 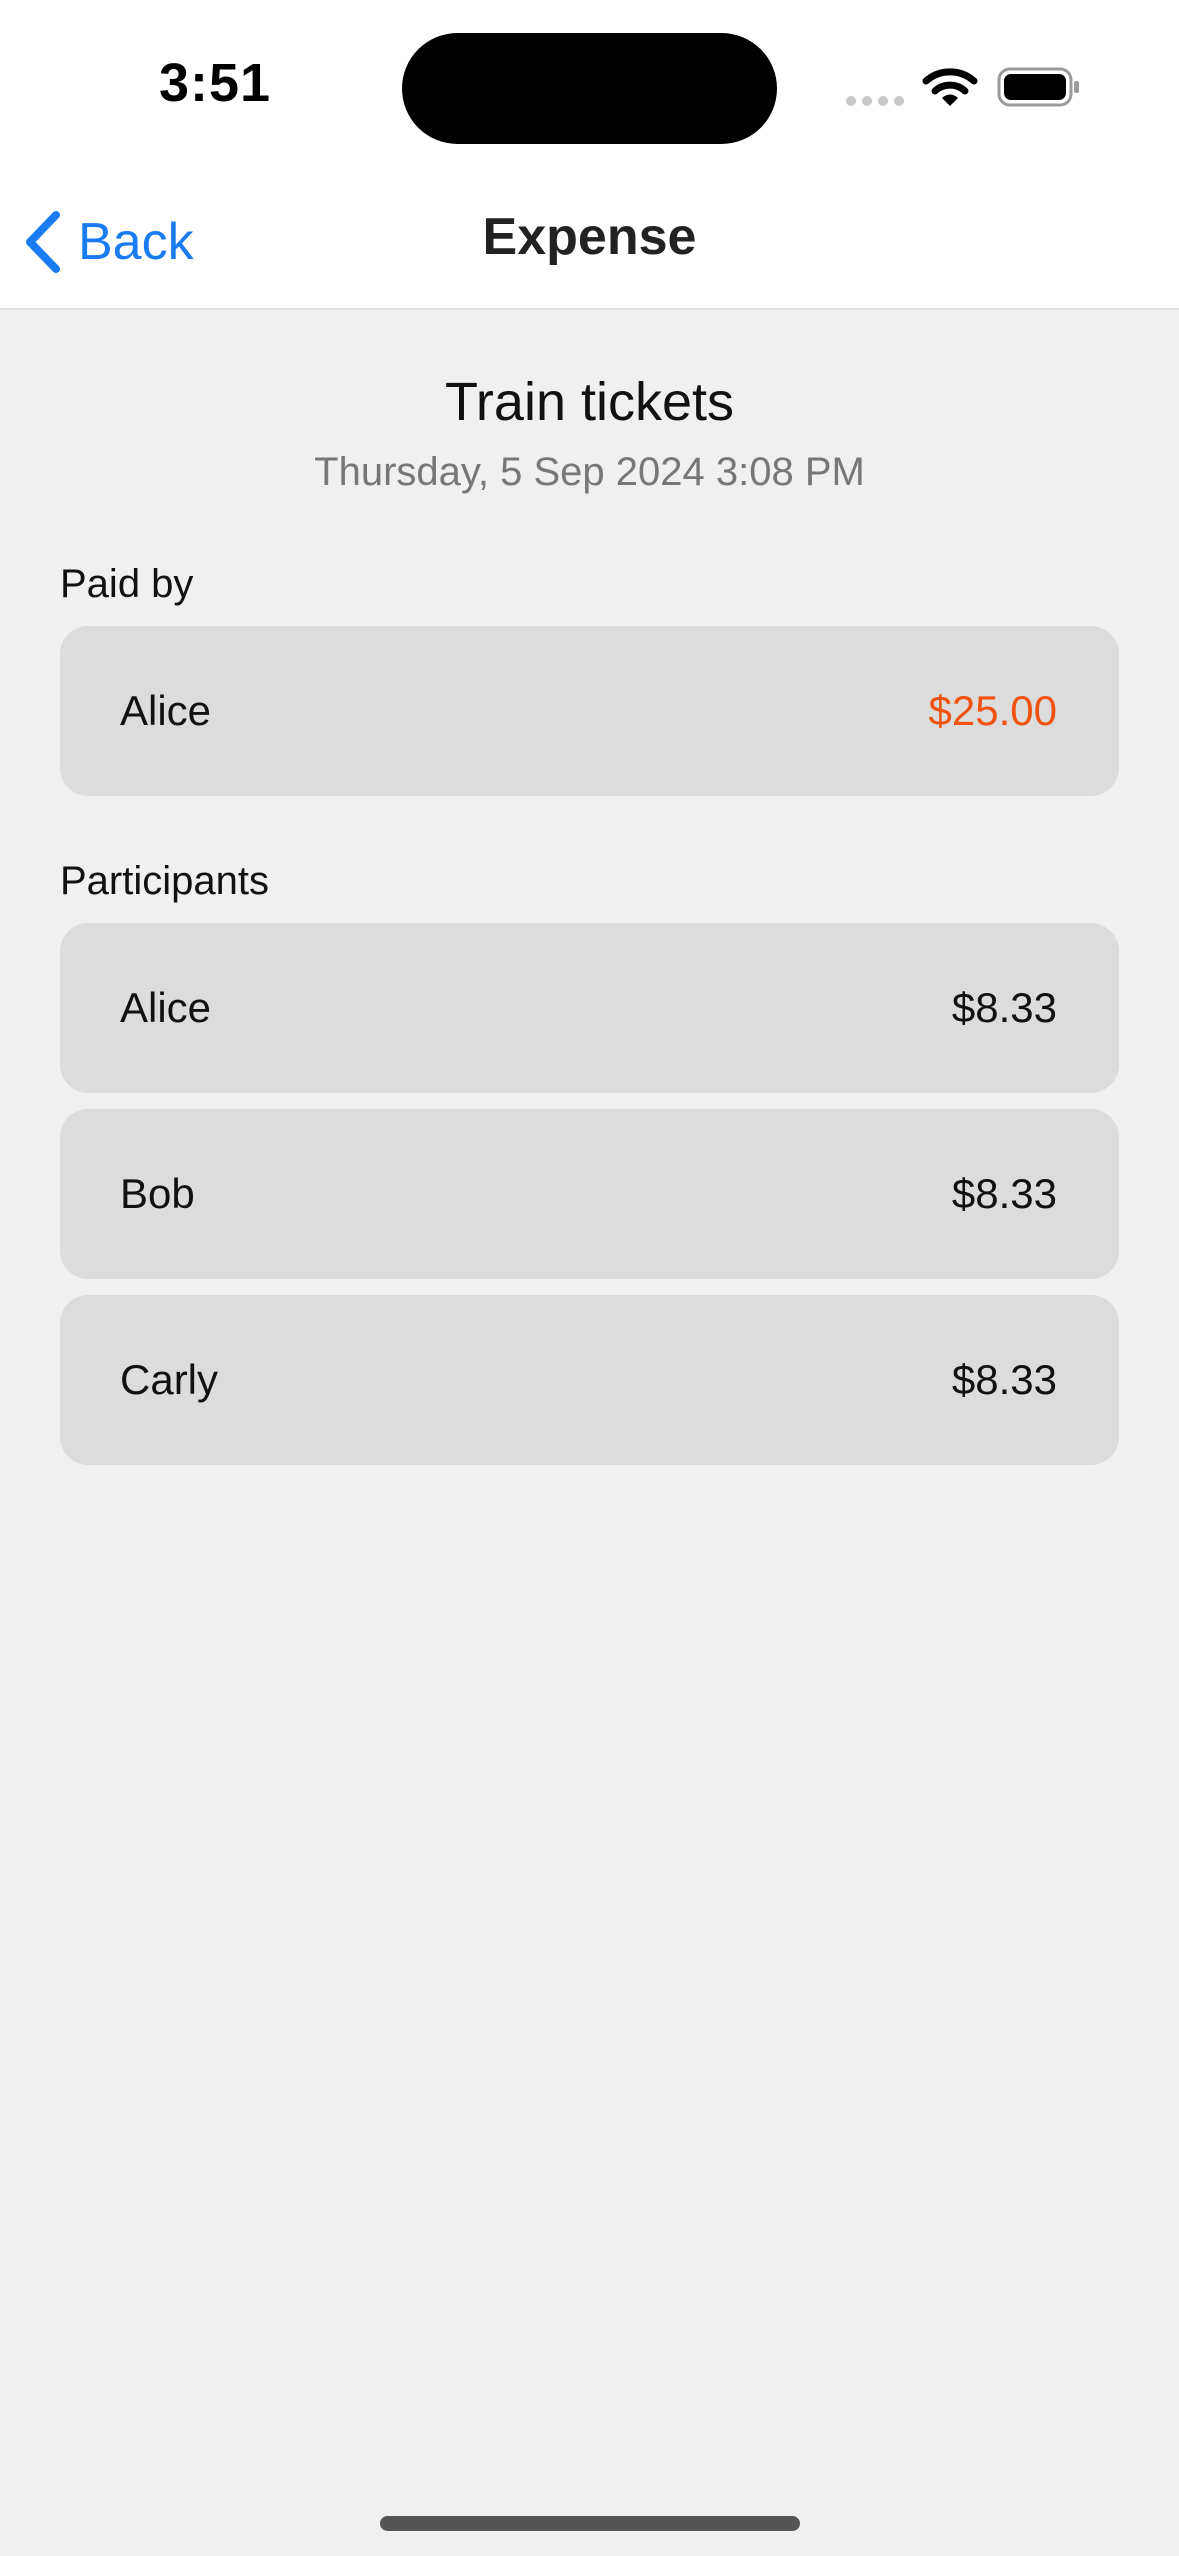 What do you see at coordinates (166, 1007) in the screenshot?
I see `participant-name: Alice` at bounding box center [166, 1007].